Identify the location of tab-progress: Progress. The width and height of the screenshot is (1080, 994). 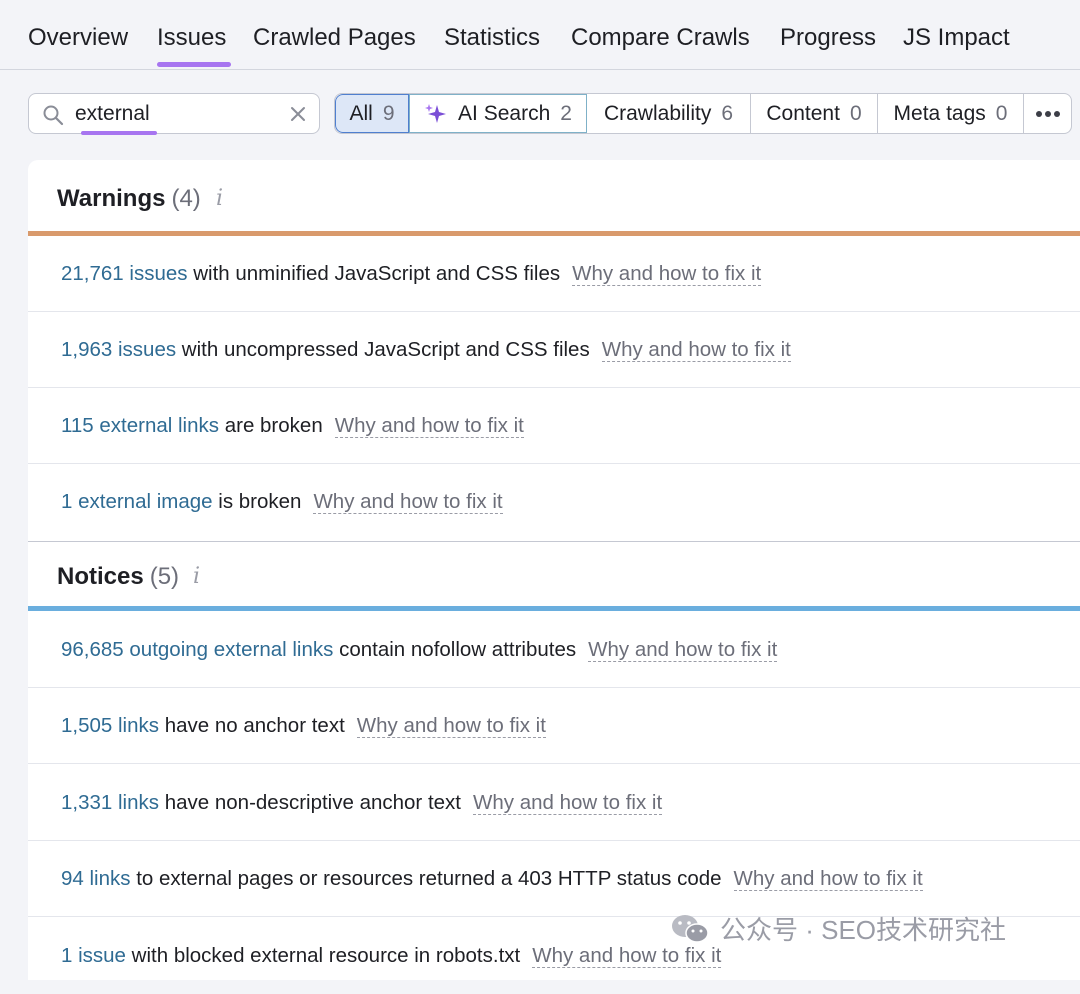
(828, 38).